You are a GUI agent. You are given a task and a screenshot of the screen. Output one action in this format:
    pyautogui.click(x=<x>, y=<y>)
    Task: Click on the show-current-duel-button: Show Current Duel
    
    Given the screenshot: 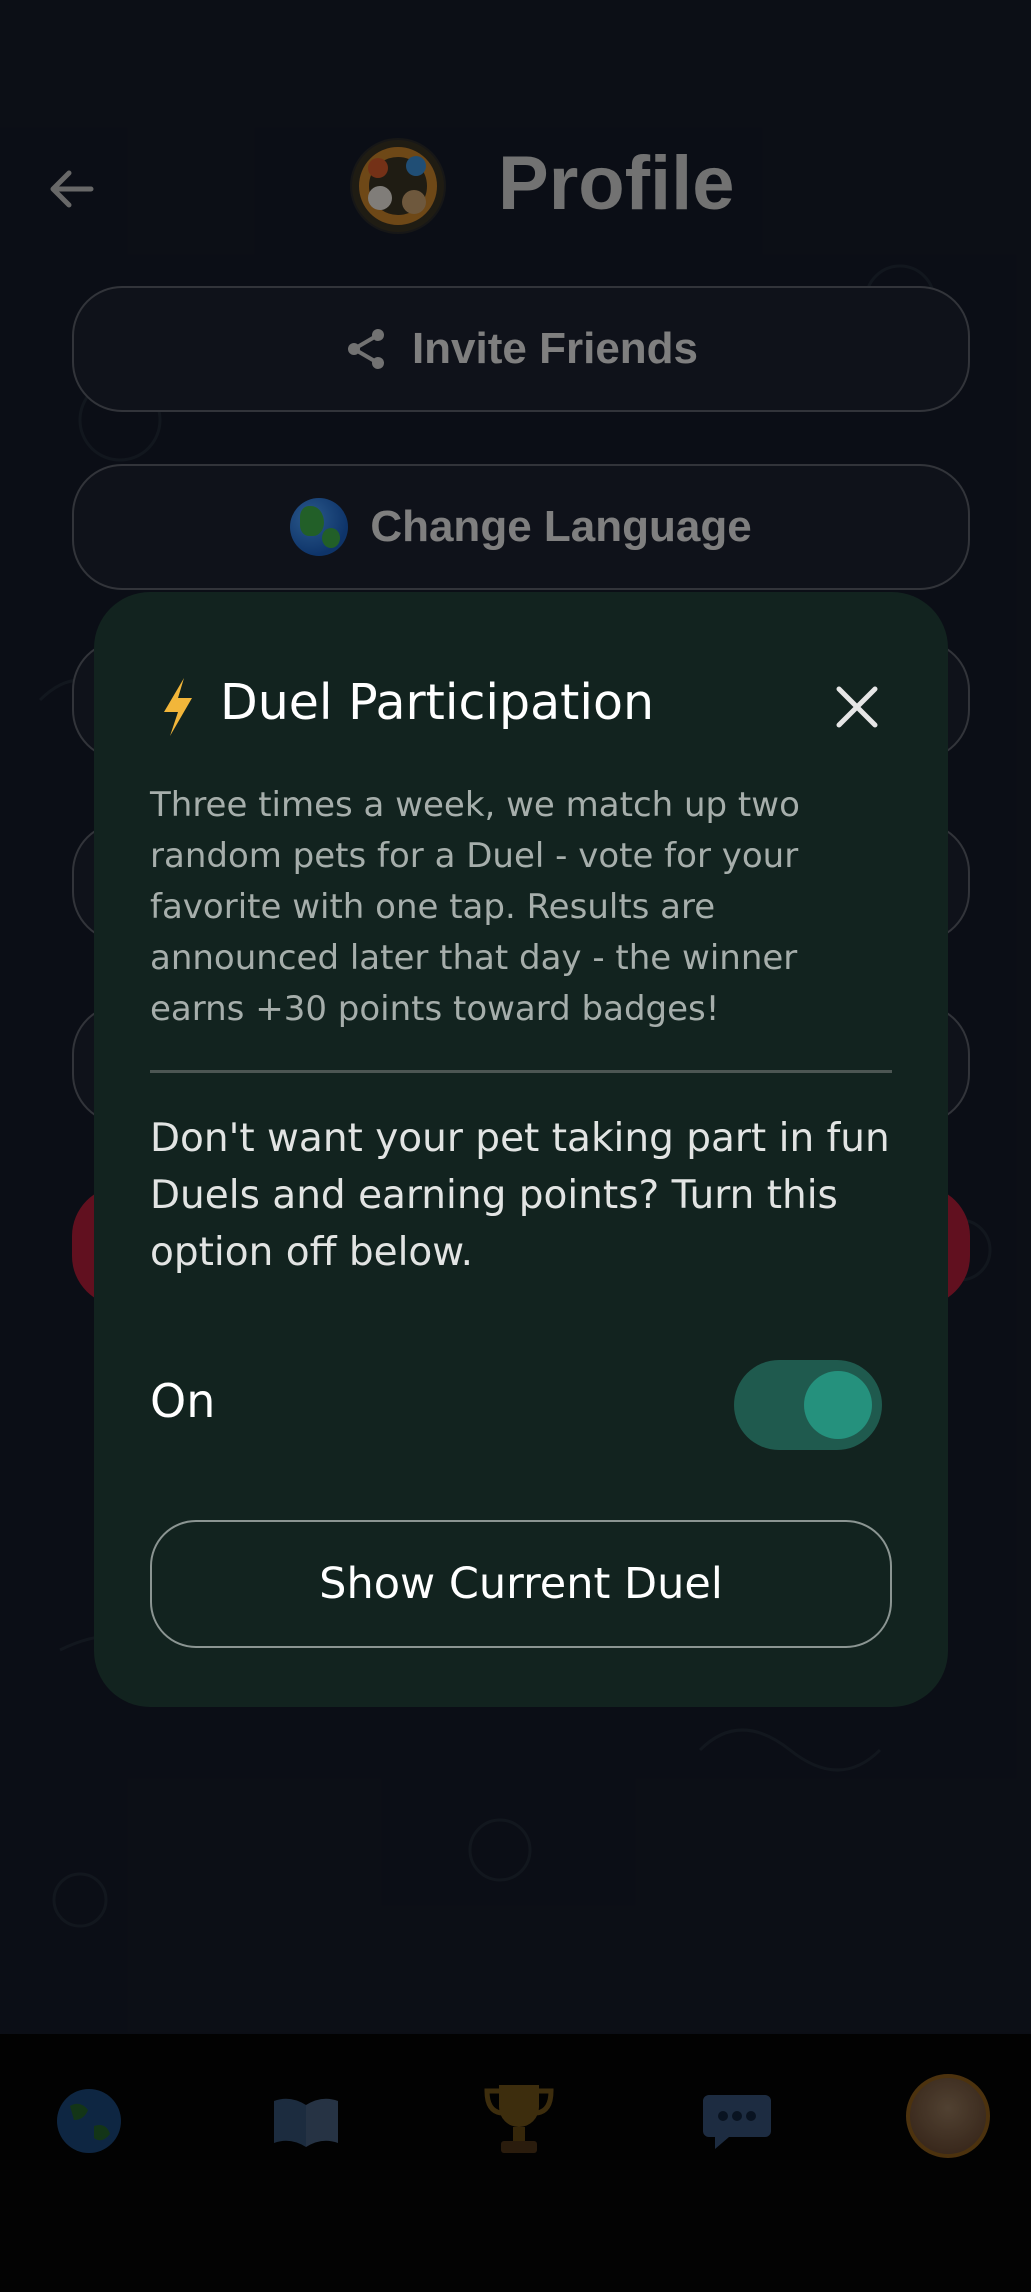 What is the action you would take?
    pyautogui.click(x=521, y=1584)
    